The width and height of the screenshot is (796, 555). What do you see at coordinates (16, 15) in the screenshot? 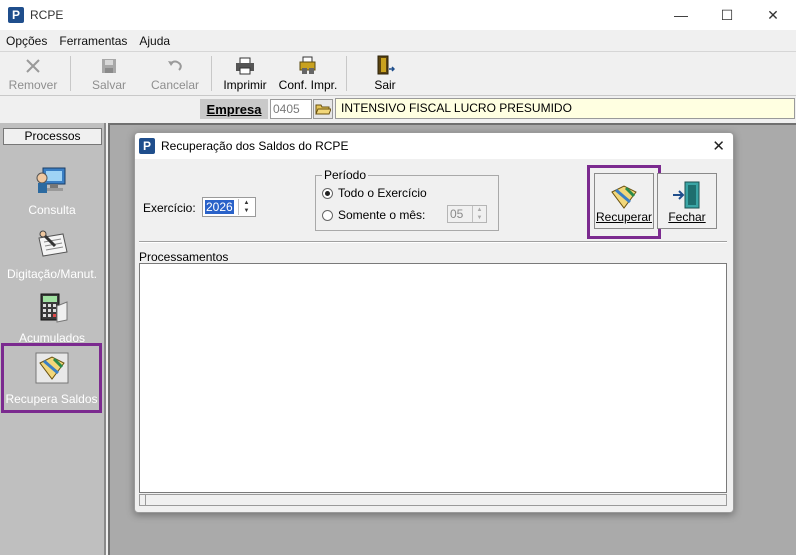
I see `app-logo-icon: P` at bounding box center [16, 15].